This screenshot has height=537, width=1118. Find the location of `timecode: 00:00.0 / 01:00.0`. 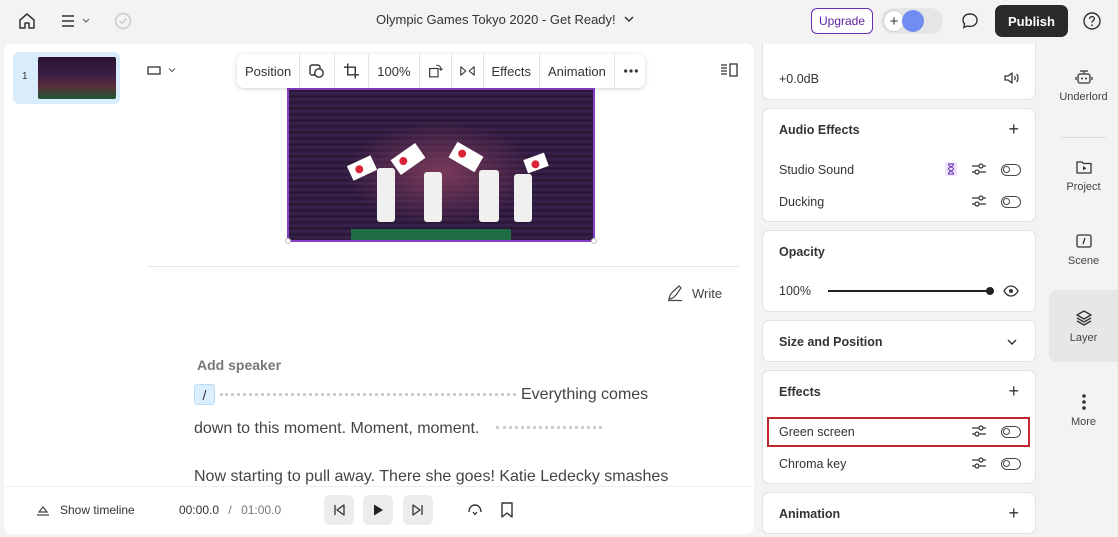

timecode: 00:00.0 / 01:00.0 is located at coordinates (230, 510).